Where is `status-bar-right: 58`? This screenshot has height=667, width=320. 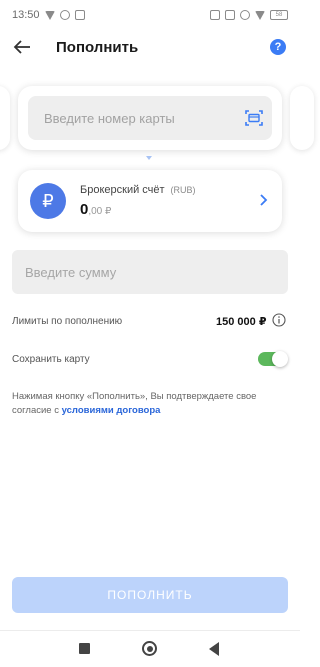
status-bar-right: 58 is located at coordinates (249, 15).